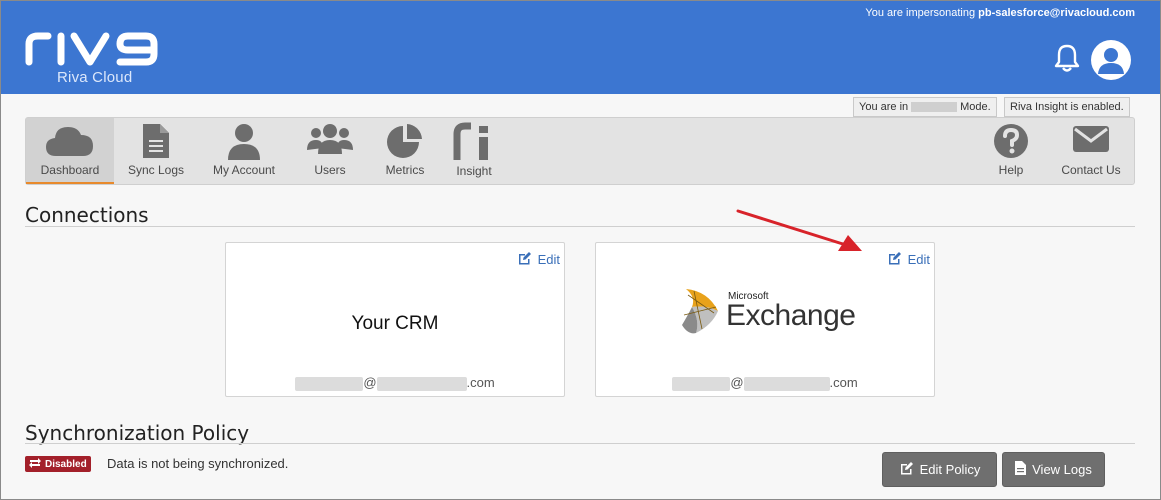  Describe the element at coordinates (975, 107) in the screenshot. I see `mode-suffix: Mode.` at that location.